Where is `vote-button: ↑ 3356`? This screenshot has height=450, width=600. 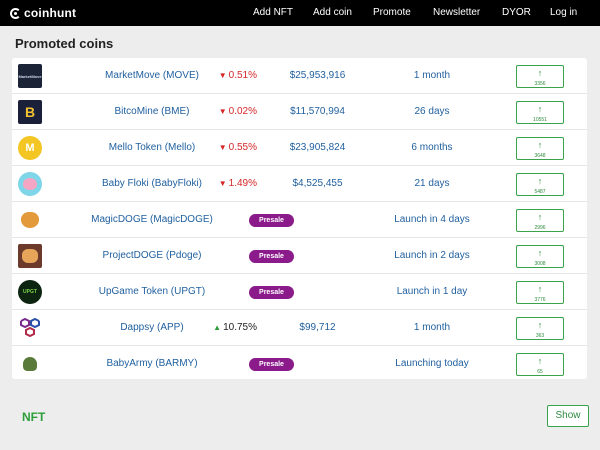 vote-button: ↑ 3356 is located at coordinates (540, 76).